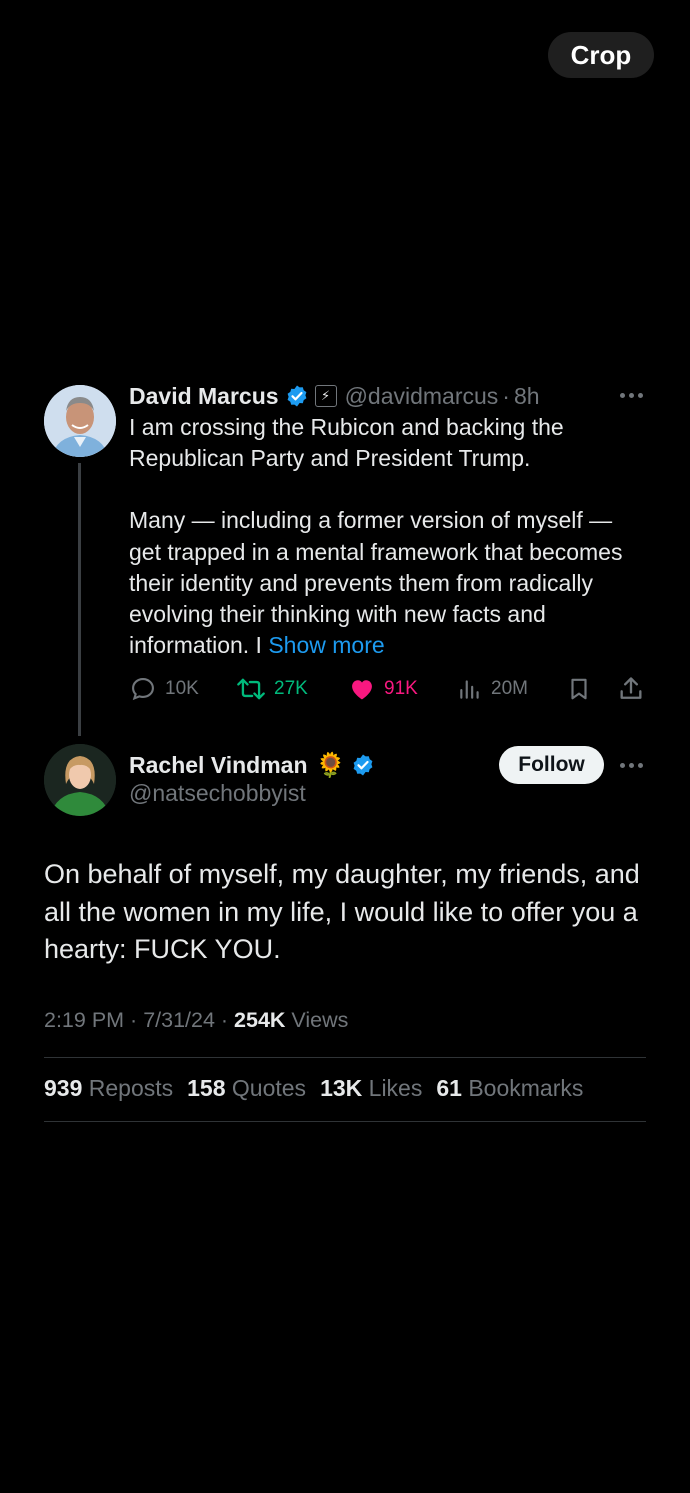  What do you see at coordinates (601, 55) in the screenshot?
I see `crop-button: Crop` at bounding box center [601, 55].